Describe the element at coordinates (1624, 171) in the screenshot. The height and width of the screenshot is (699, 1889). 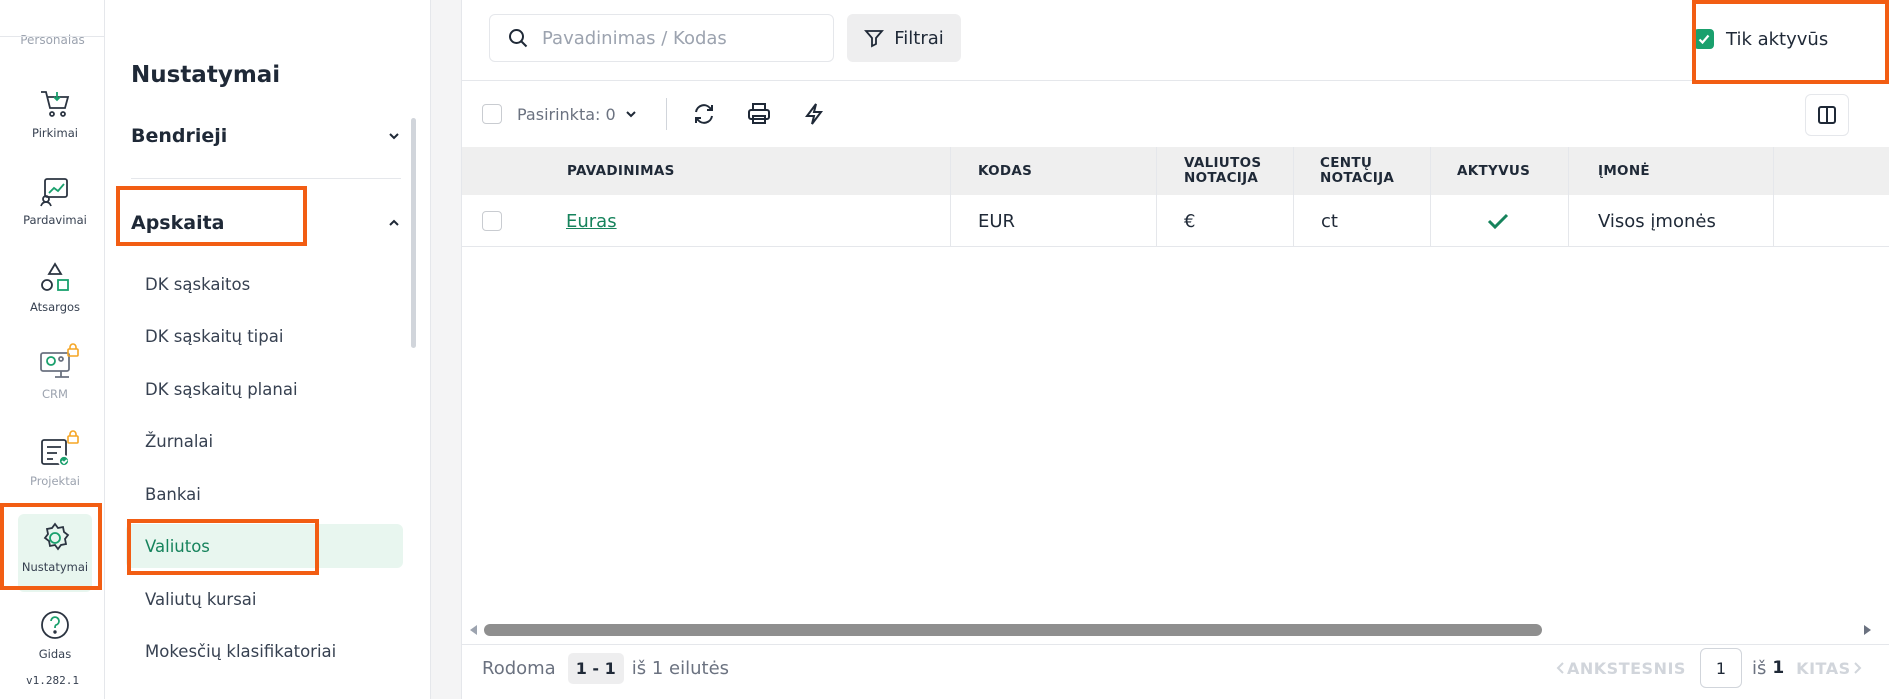
I see `column-header-company: ĮMONĖ` at that location.